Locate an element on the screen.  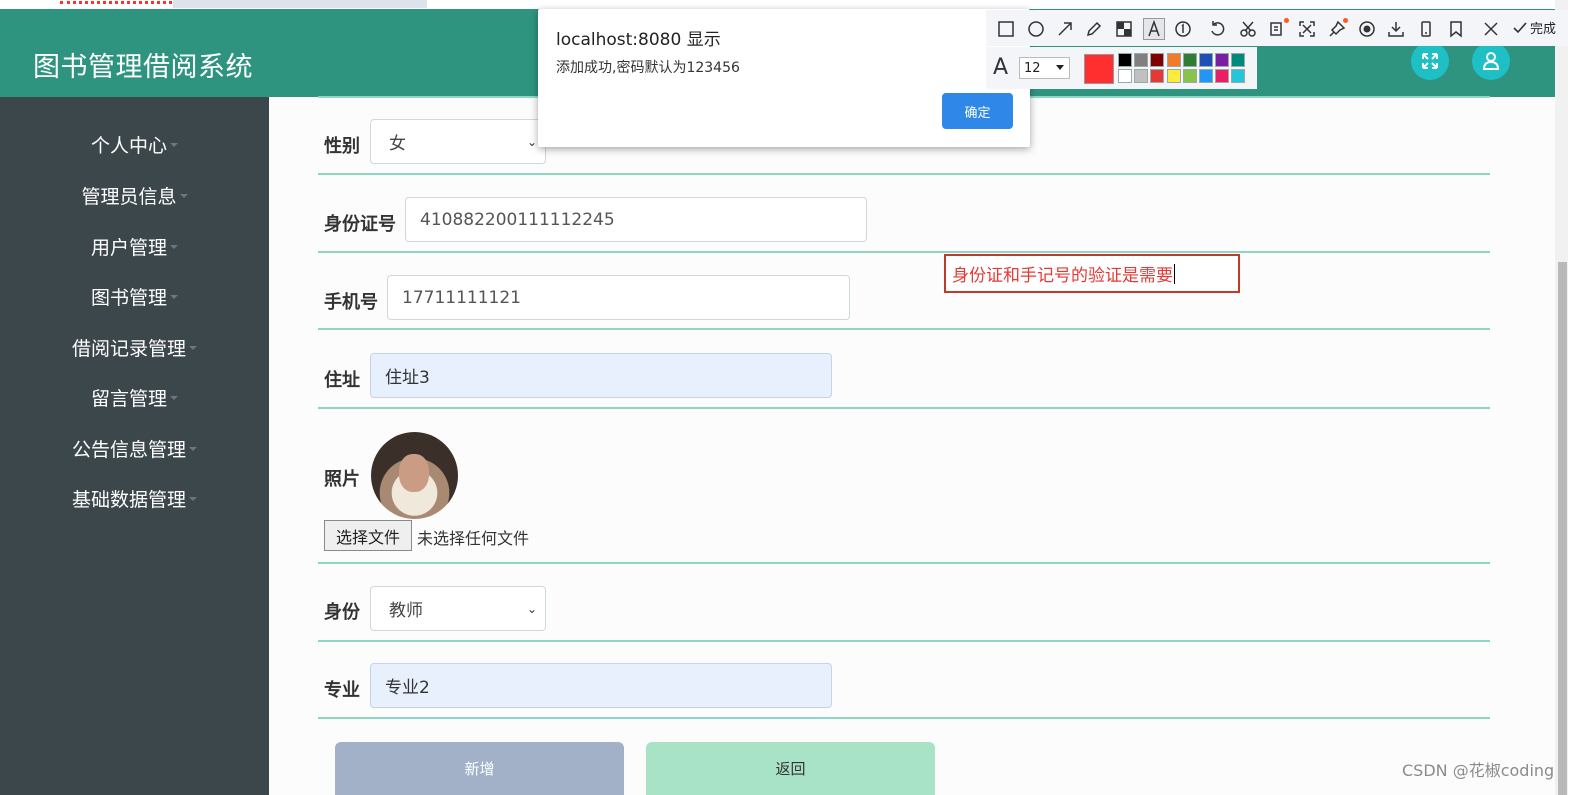
chevron-down-icon: ⌄ is located at coordinates (531, 609).